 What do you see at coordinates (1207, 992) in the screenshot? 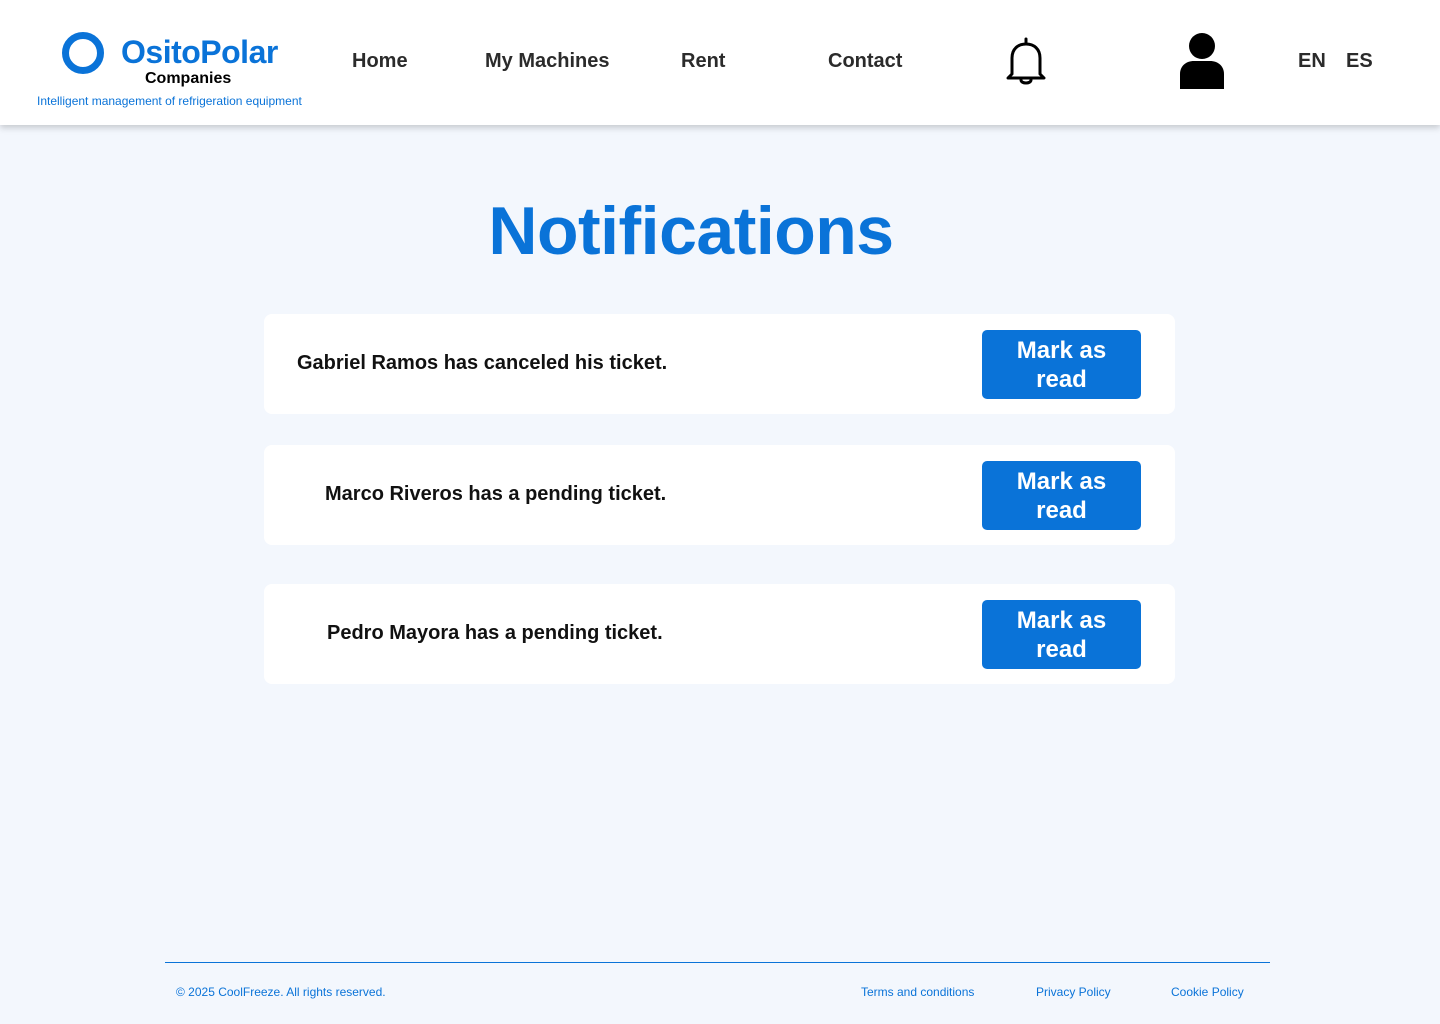
I see `footer-link-cookie: Cookie Policy` at bounding box center [1207, 992].